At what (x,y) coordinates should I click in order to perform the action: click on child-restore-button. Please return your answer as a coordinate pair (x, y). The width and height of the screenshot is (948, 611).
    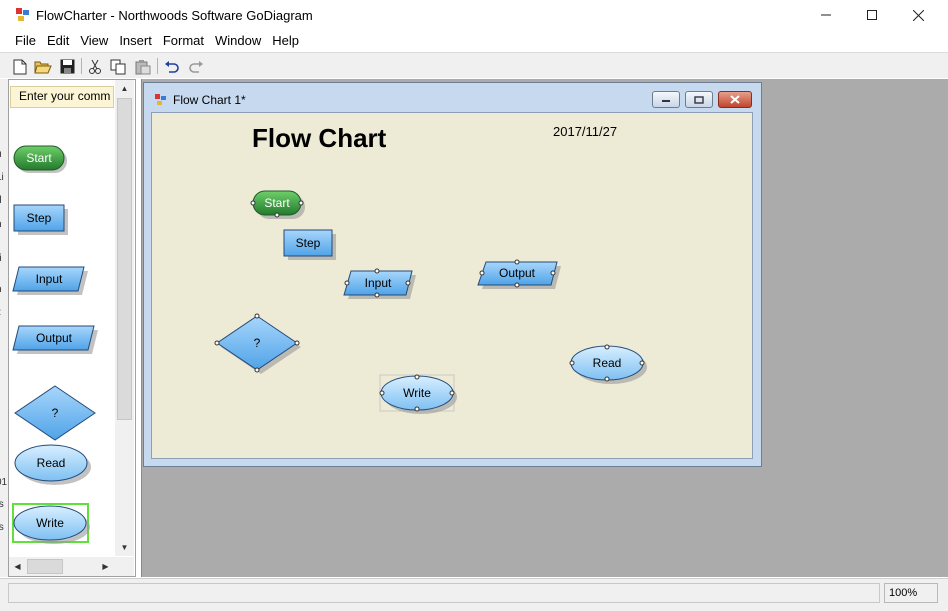
    Looking at the image, I should click on (699, 99).